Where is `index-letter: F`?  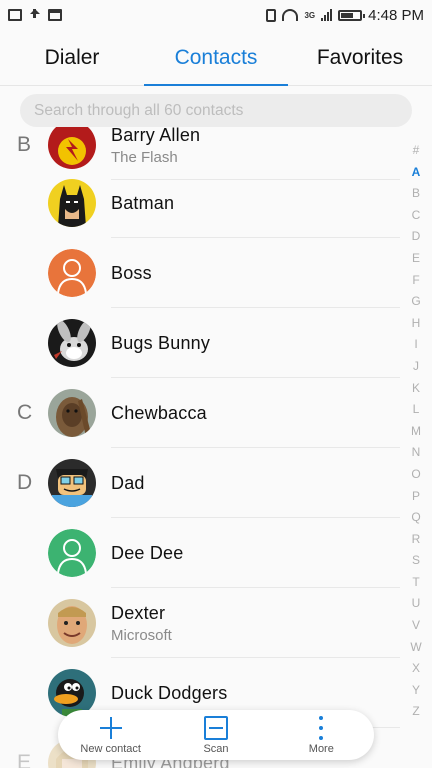 index-letter: F is located at coordinates (415, 281).